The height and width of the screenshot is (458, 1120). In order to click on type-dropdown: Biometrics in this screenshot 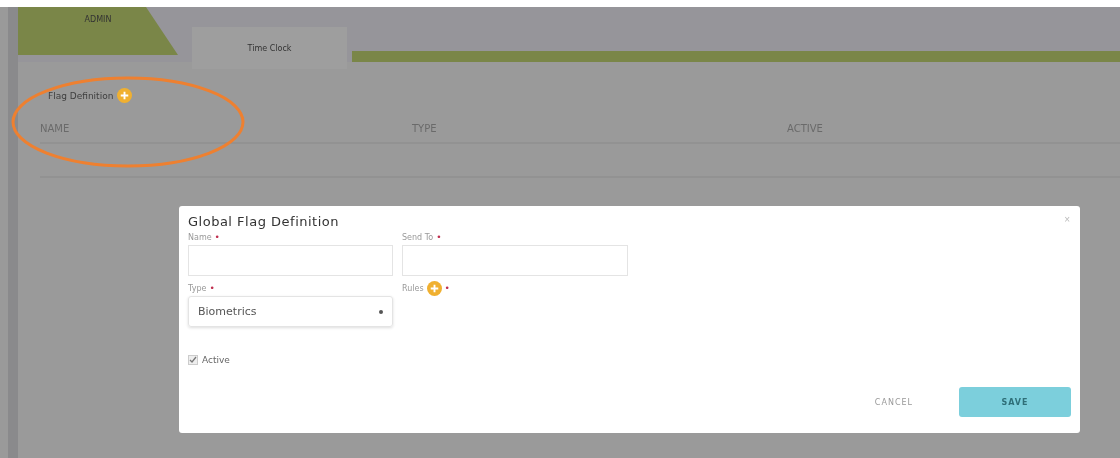, I will do `click(290, 311)`.